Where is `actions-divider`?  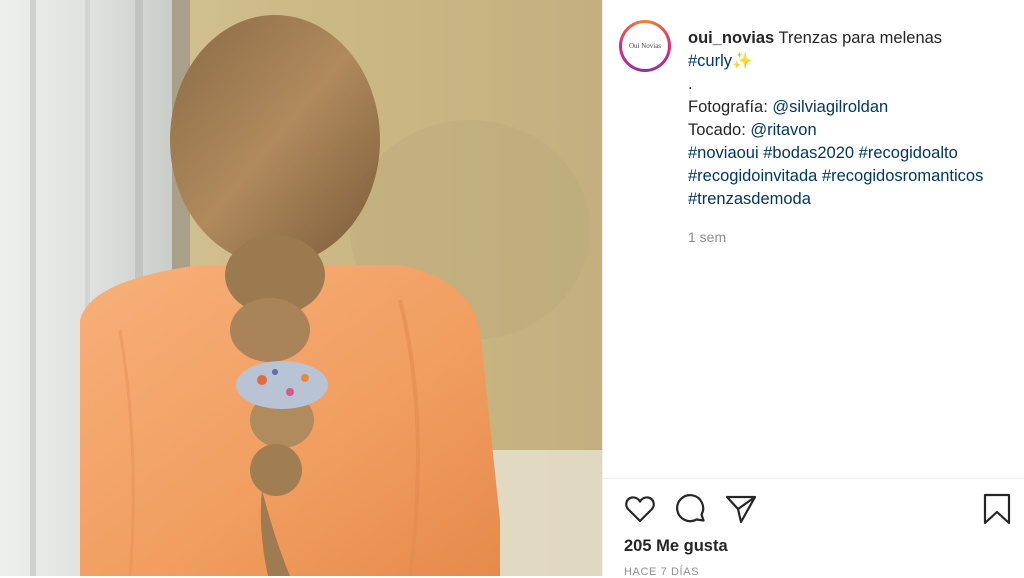
actions-divider is located at coordinates (813, 478).